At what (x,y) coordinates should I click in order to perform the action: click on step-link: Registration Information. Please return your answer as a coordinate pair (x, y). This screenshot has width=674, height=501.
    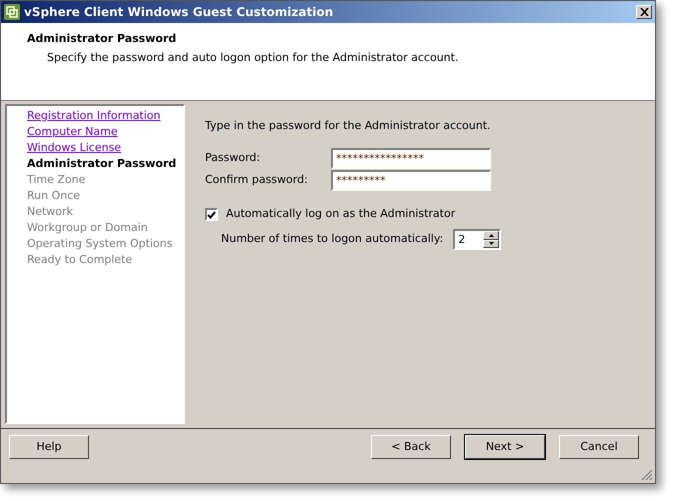
    Looking at the image, I should click on (105, 116).